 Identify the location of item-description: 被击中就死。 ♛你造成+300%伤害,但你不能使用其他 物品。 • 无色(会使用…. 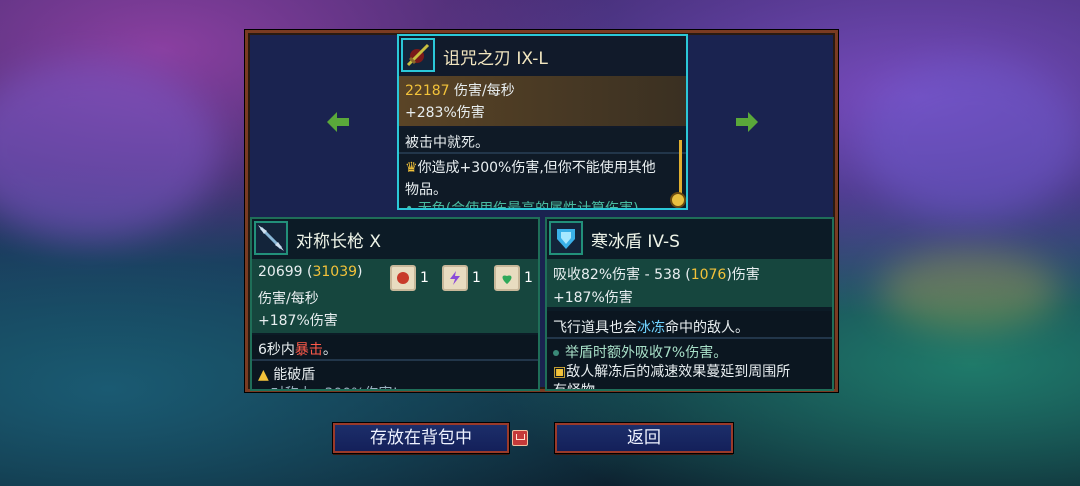
(542, 168).